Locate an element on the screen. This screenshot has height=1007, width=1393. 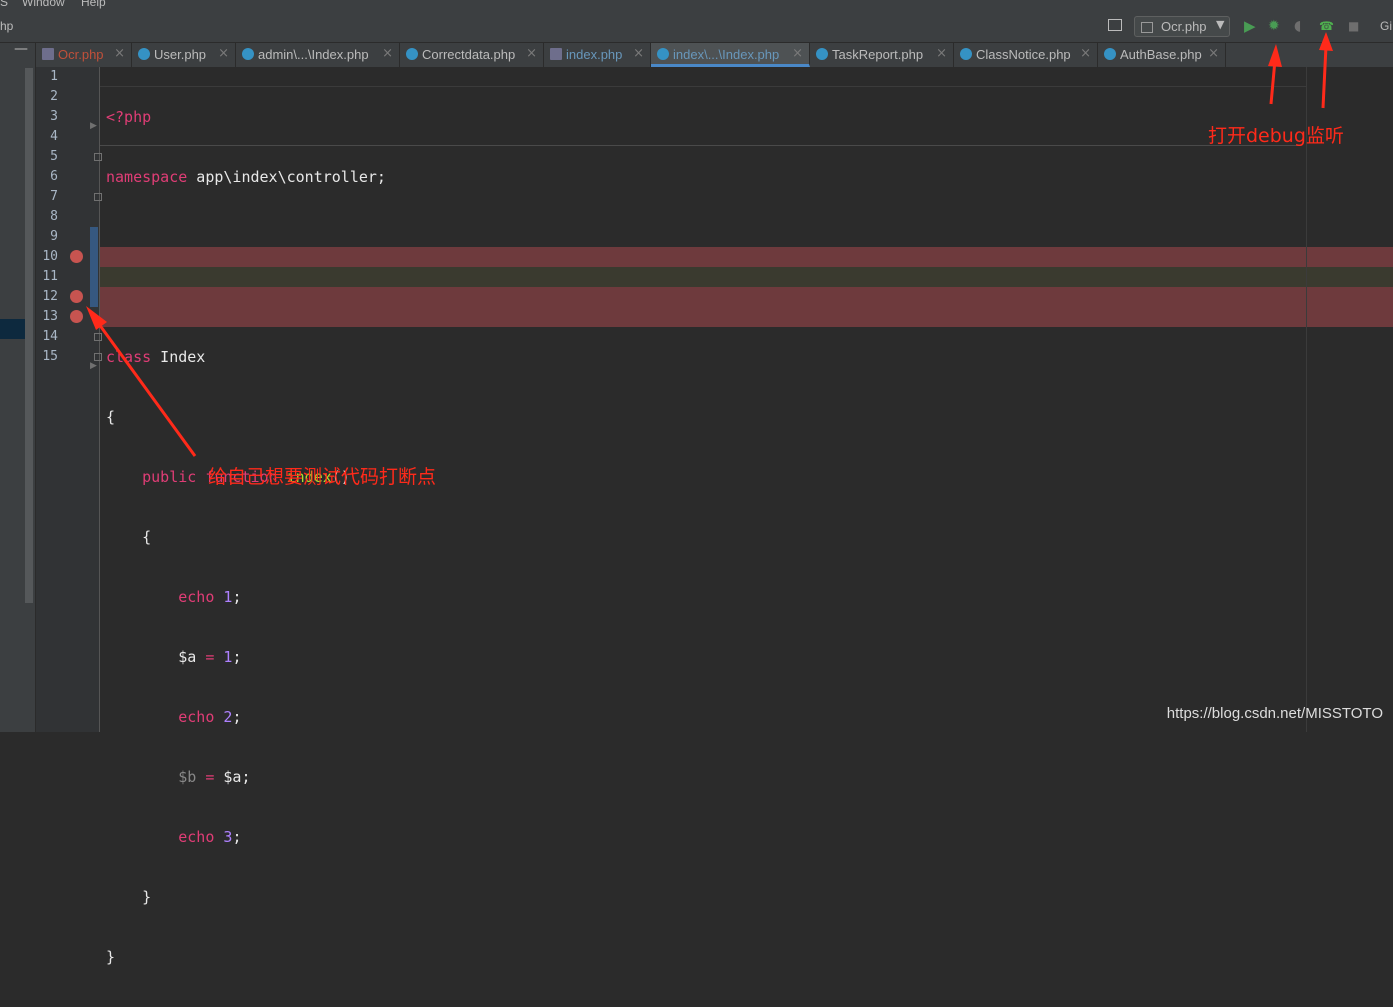
number: 3 is located at coordinates (228, 837).